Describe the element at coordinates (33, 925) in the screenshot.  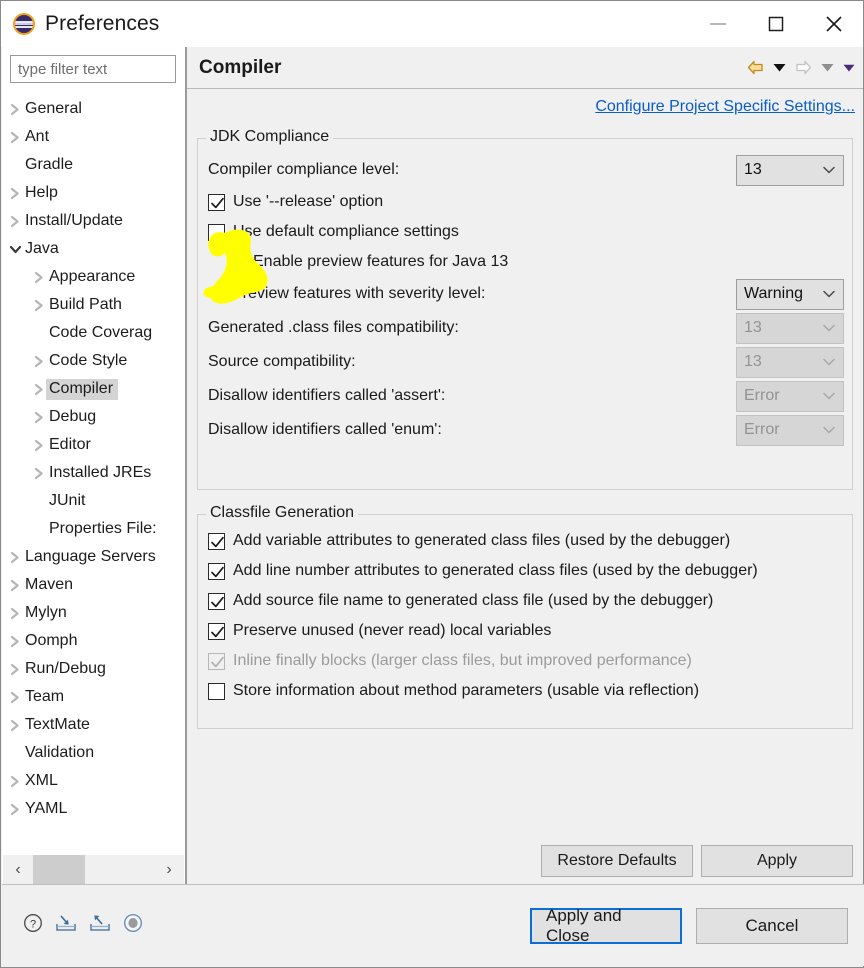
I see `help-icon: ?` at that location.